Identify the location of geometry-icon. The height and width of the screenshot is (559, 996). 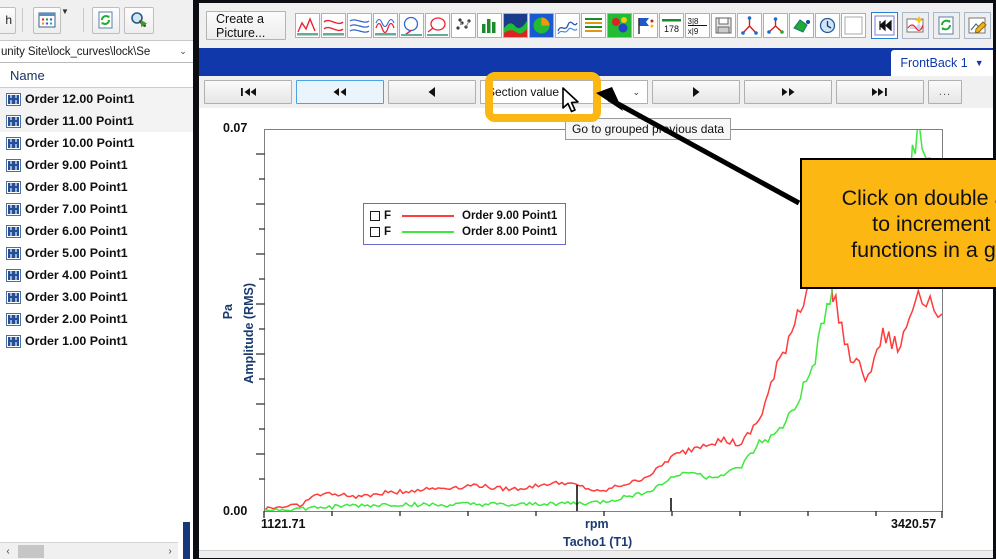
(801, 25).